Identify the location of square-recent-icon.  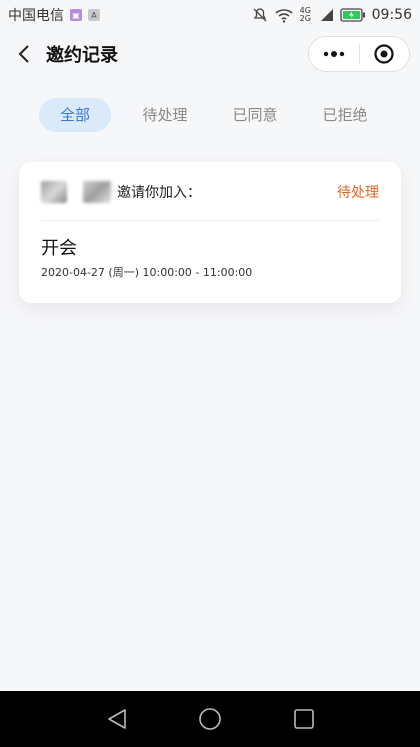
(304, 719).